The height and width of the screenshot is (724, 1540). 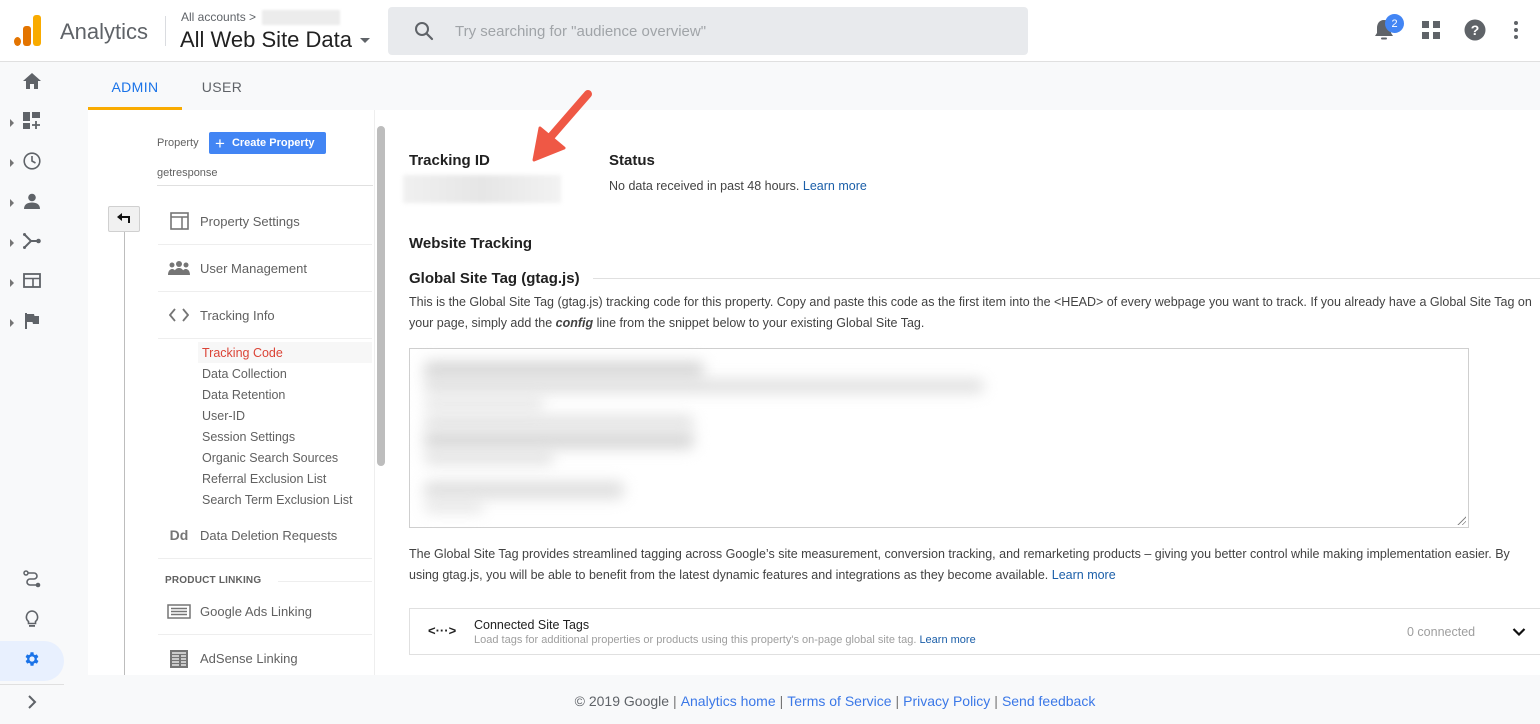 What do you see at coordinates (249, 658) in the screenshot?
I see `menu-label: AdSense Linking` at bounding box center [249, 658].